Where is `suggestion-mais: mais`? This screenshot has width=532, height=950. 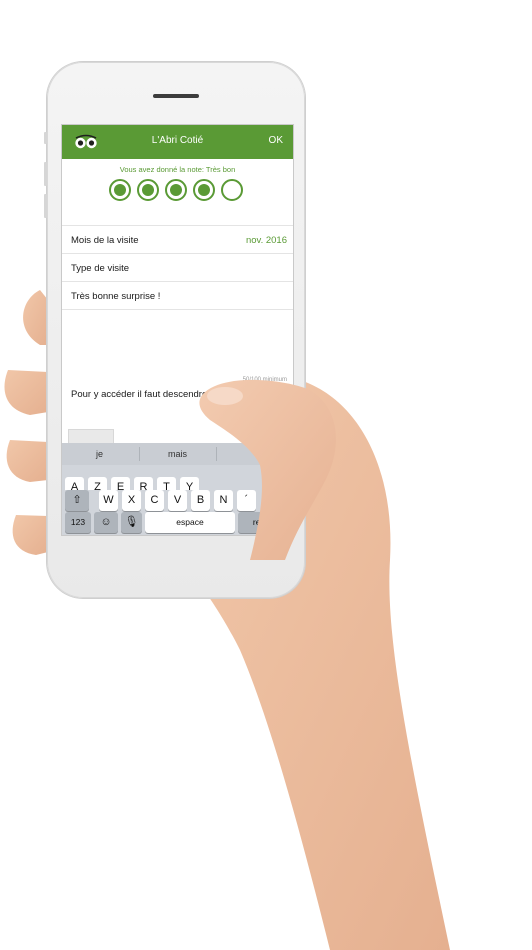
suggestion-mais: mais is located at coordinates (177, 454).